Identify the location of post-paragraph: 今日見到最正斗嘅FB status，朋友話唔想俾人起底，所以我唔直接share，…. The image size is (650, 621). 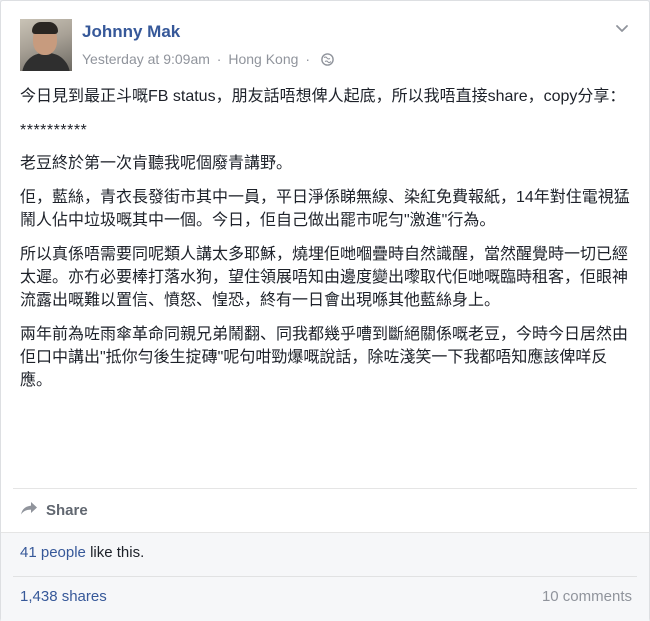
(323, 96).